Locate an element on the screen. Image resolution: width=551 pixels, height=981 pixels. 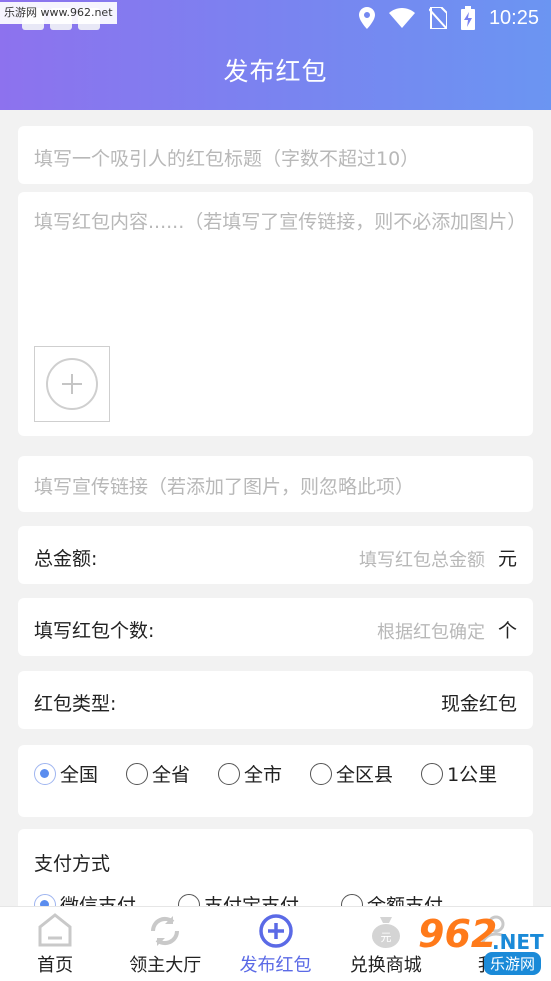
region-option-label: 全区县 is located at coordinates (365, 775).